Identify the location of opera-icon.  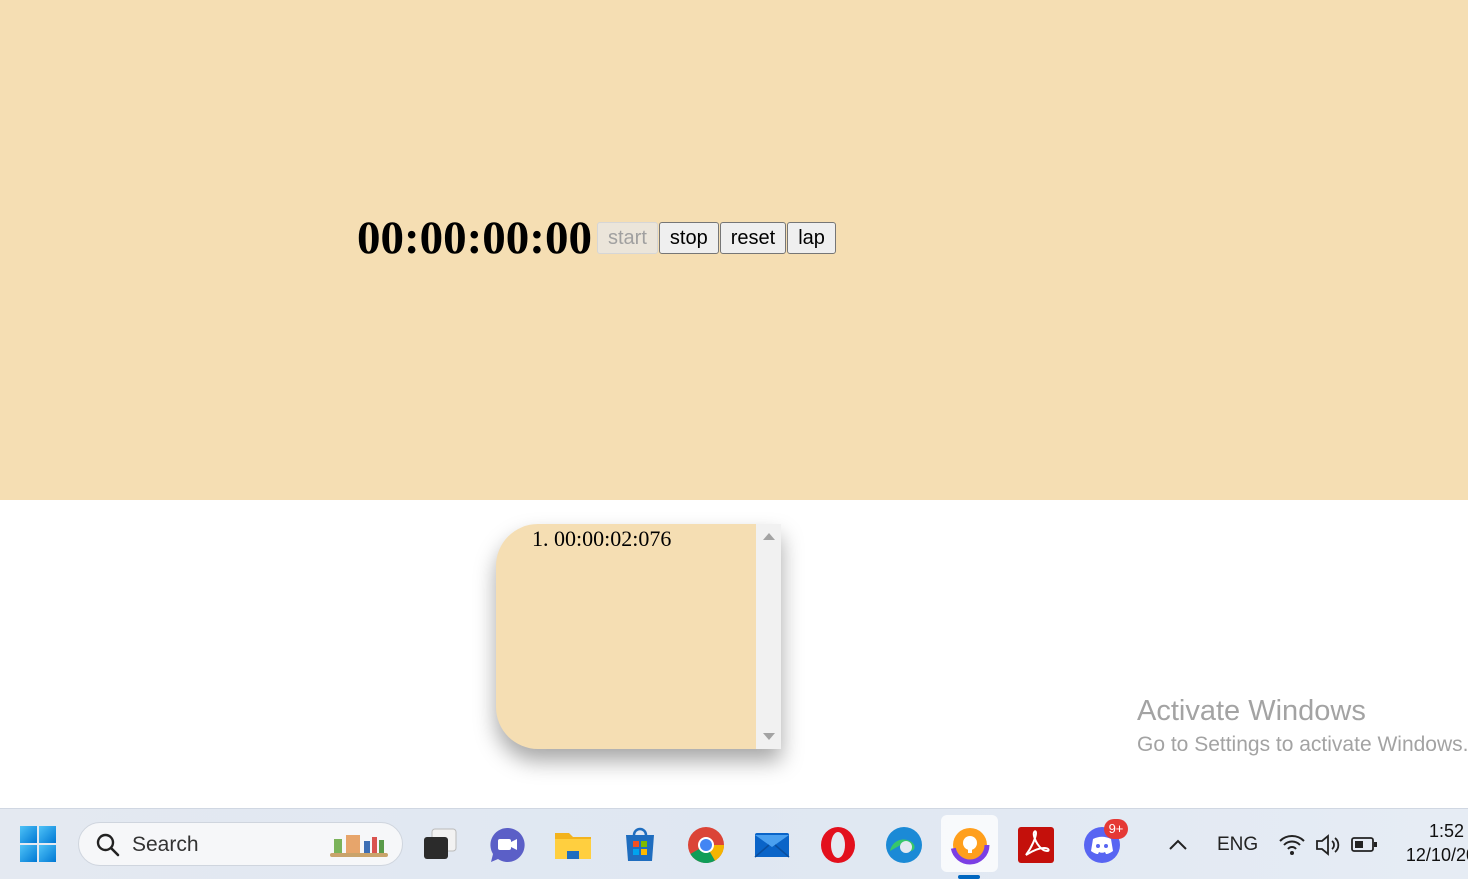
(838, 845).